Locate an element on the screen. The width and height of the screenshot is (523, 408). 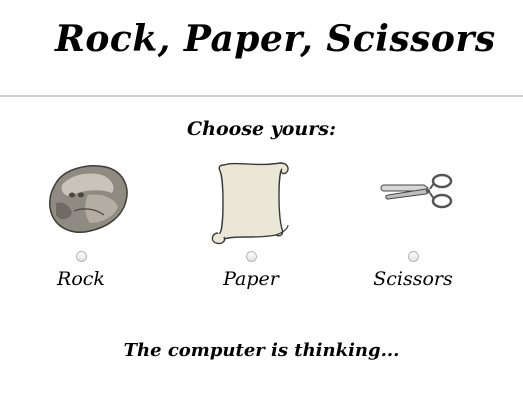
rock-icon is located at coordinates (81, 200).